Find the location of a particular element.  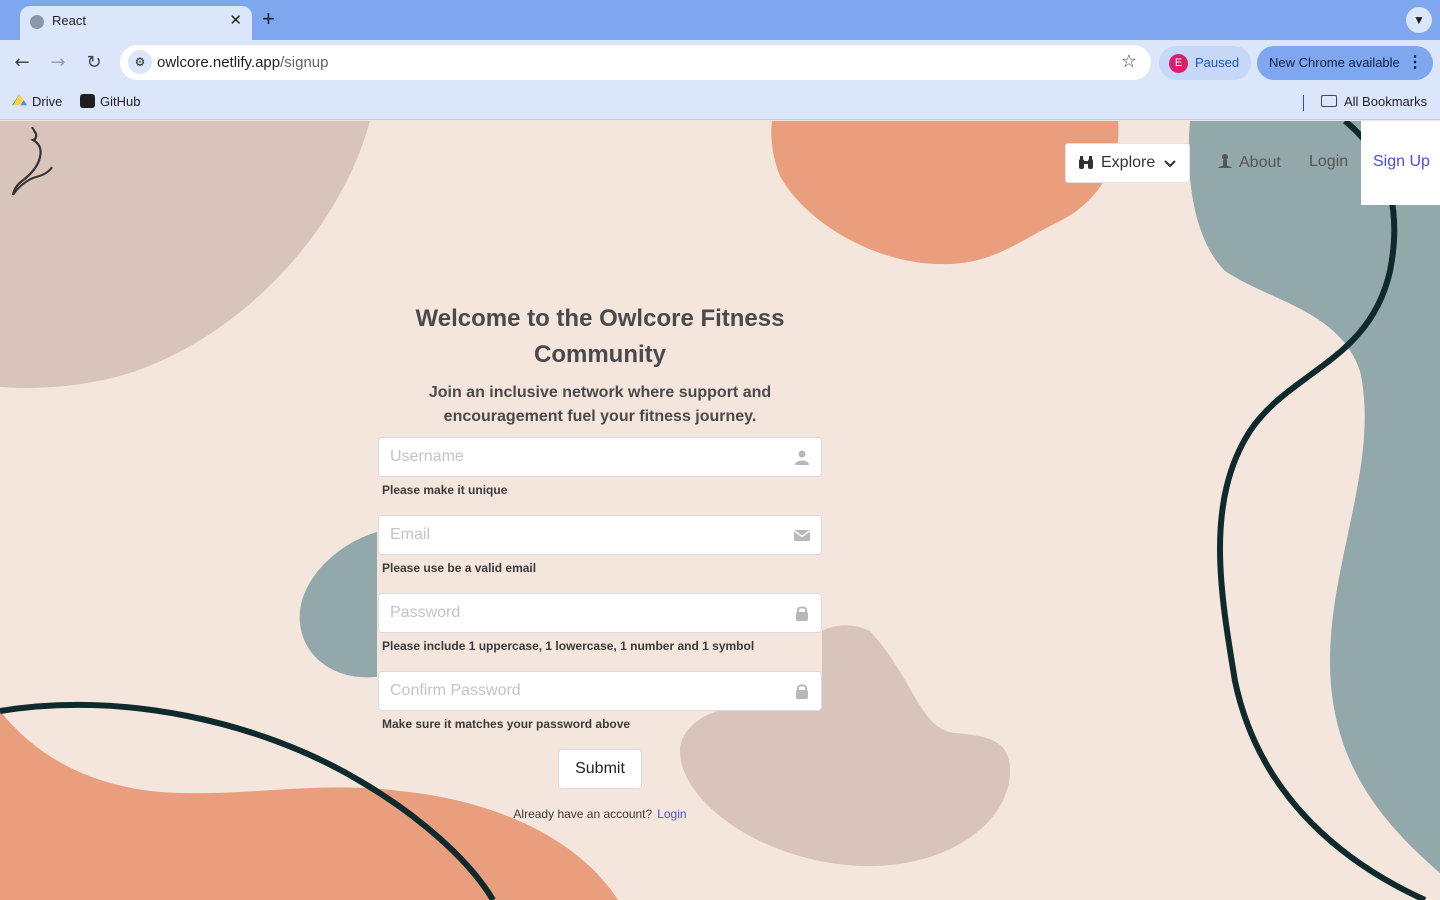

envelope-icon is located at coordinates (802, 535).